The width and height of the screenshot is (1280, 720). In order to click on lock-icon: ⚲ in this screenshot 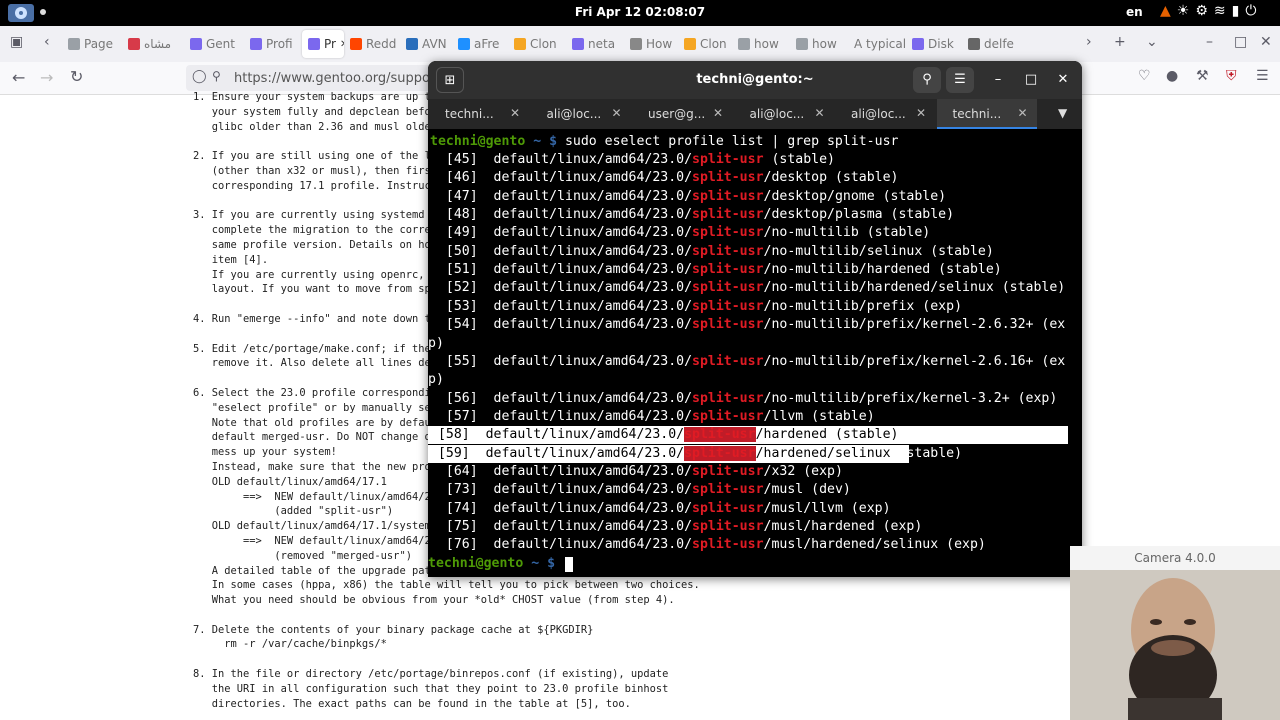, I will do `click(216, 76)`.